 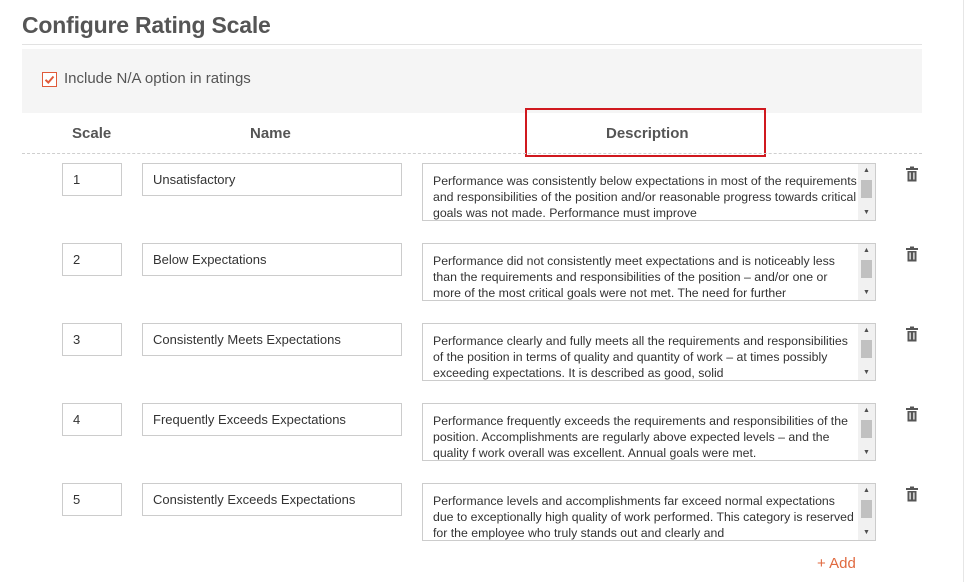 I want to click on name-input: Unsatisfactory, so click(x=272, y=179).